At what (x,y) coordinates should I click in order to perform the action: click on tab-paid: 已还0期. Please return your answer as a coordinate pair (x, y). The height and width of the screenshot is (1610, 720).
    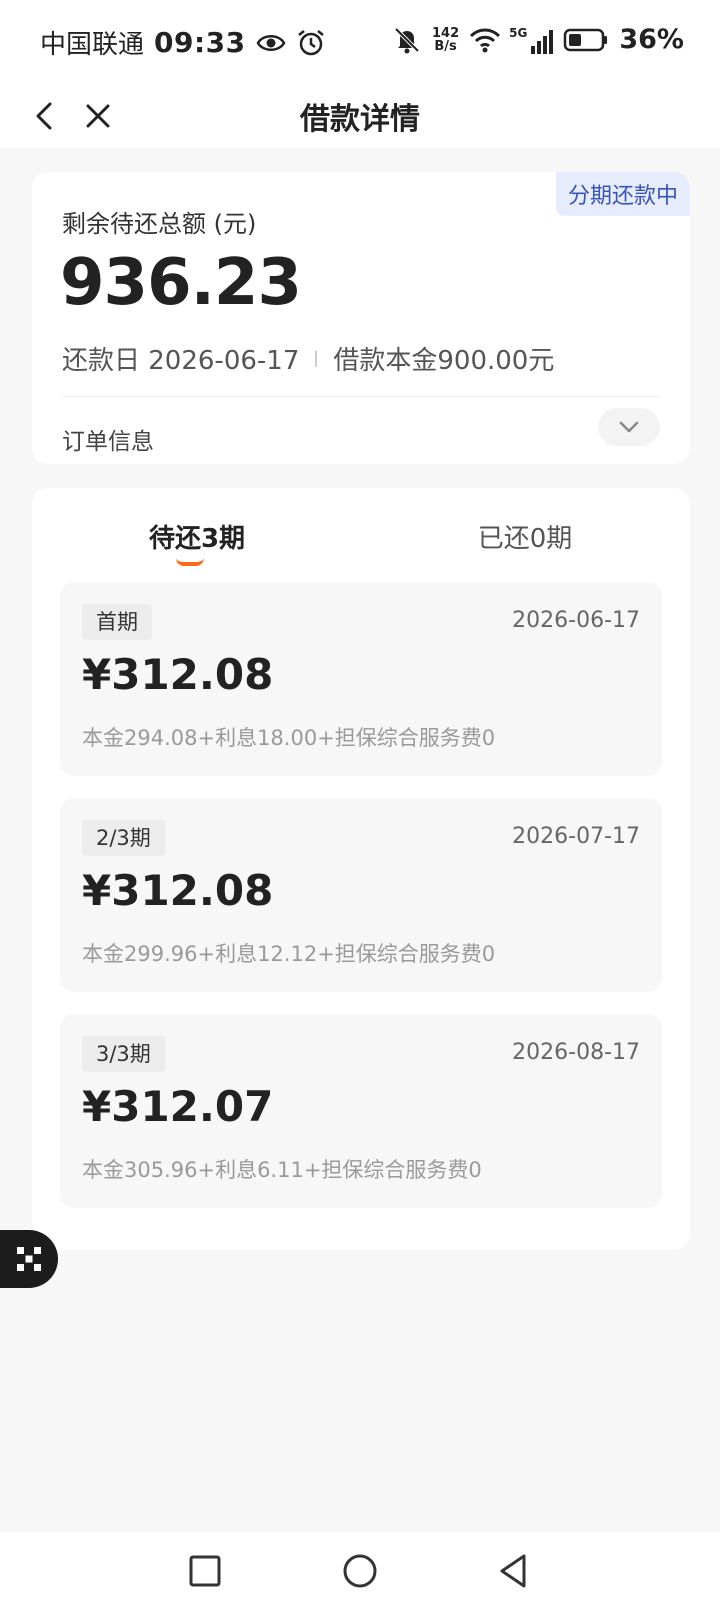
    Looking at the image, I should click on (525, 536).